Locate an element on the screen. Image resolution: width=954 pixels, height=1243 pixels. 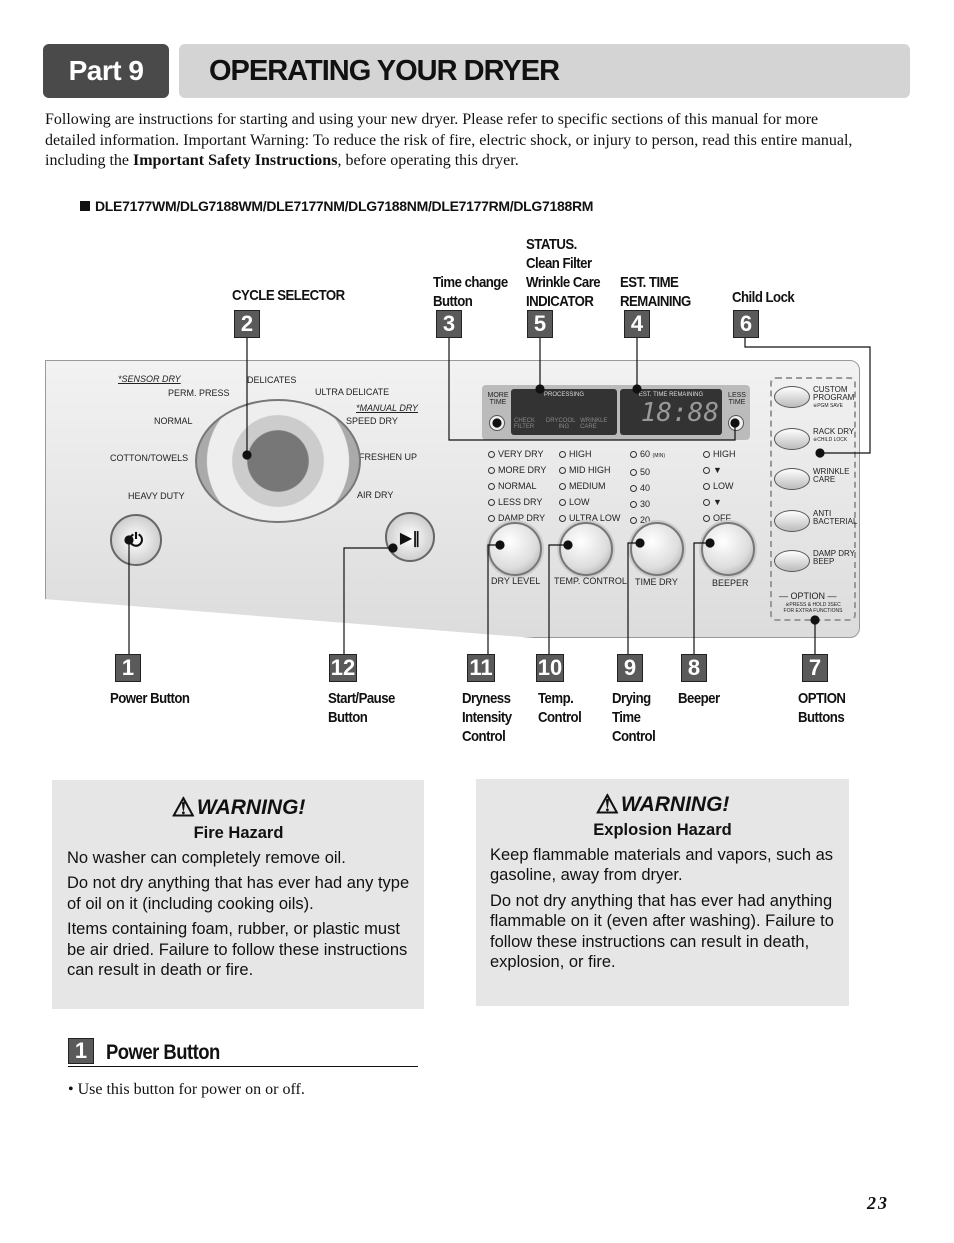
section-bullet: • Use this button for power on or off. is located at coordinates (186, 1089).